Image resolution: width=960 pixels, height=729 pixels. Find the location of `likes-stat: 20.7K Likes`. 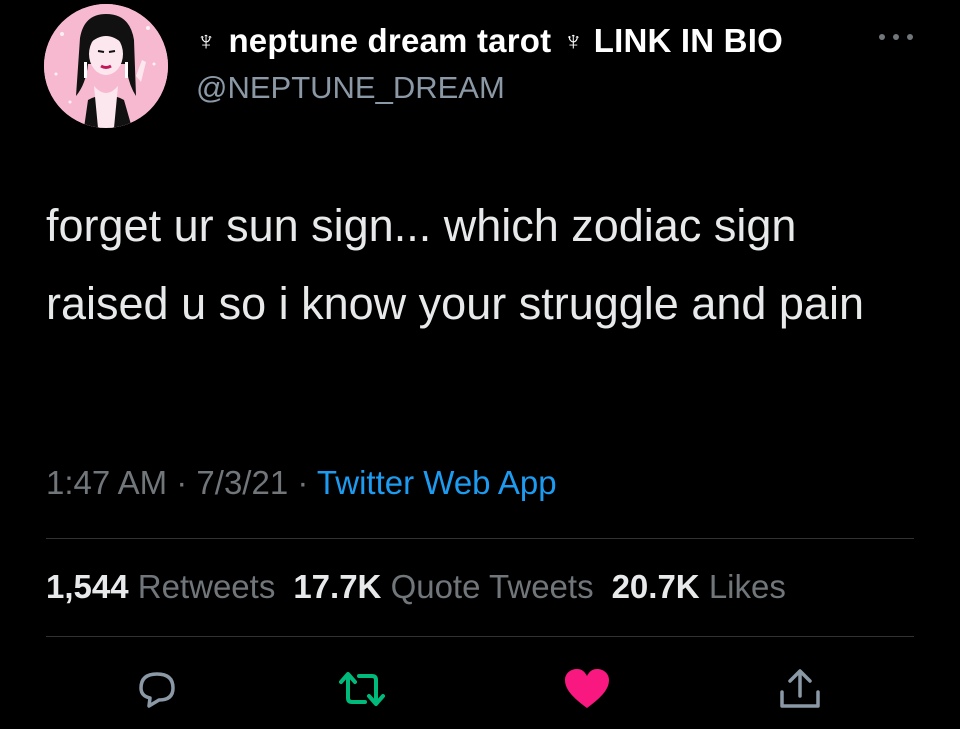

likes-stat: 20.7K Likes is located at coordinates (699, 586).